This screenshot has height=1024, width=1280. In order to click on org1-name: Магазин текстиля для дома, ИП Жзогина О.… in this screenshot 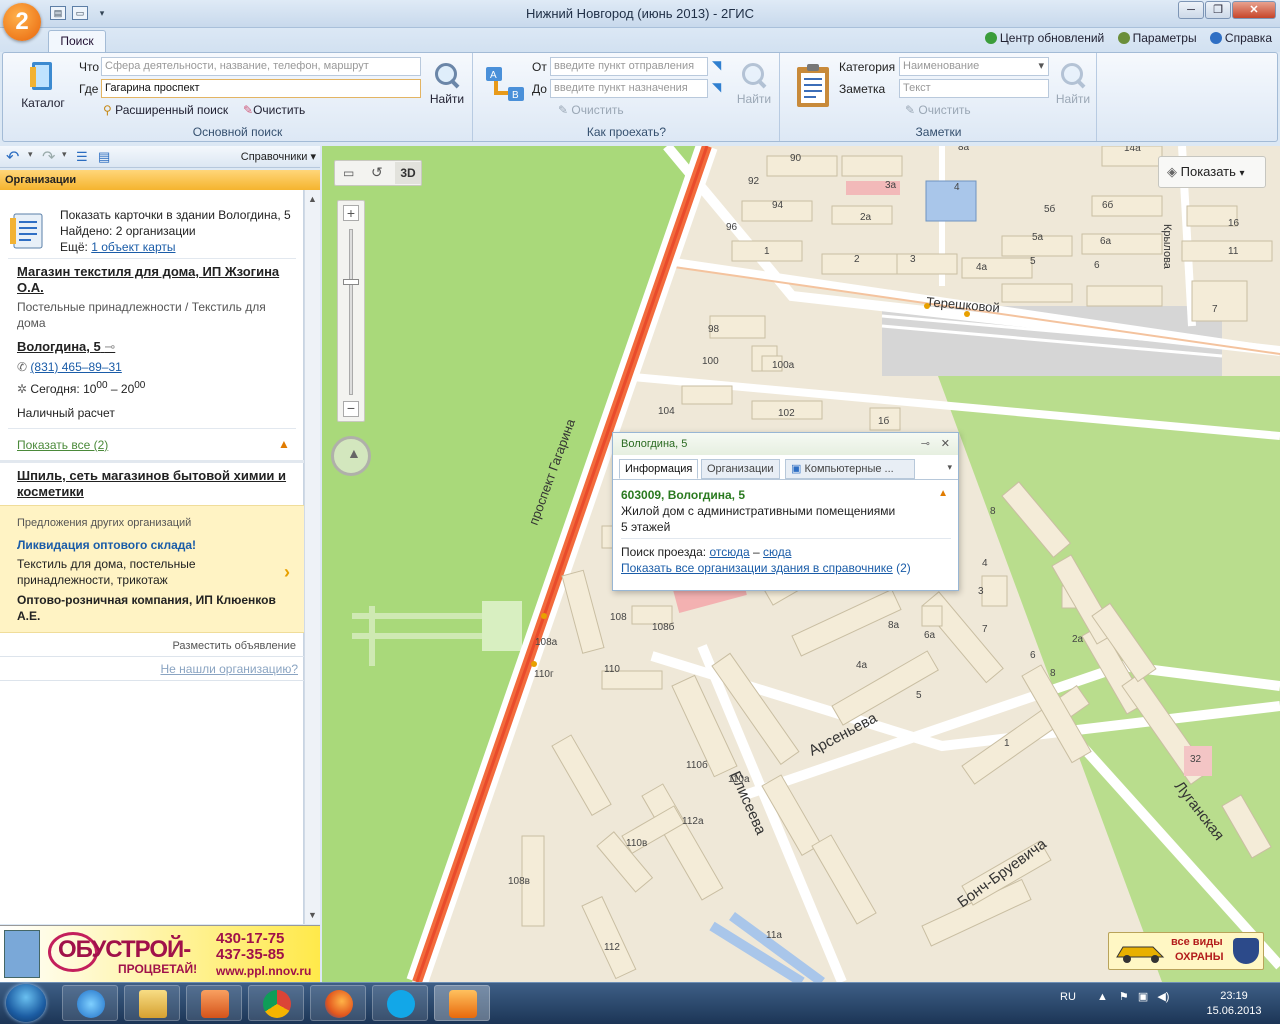, I will do `click(157, 280)`.